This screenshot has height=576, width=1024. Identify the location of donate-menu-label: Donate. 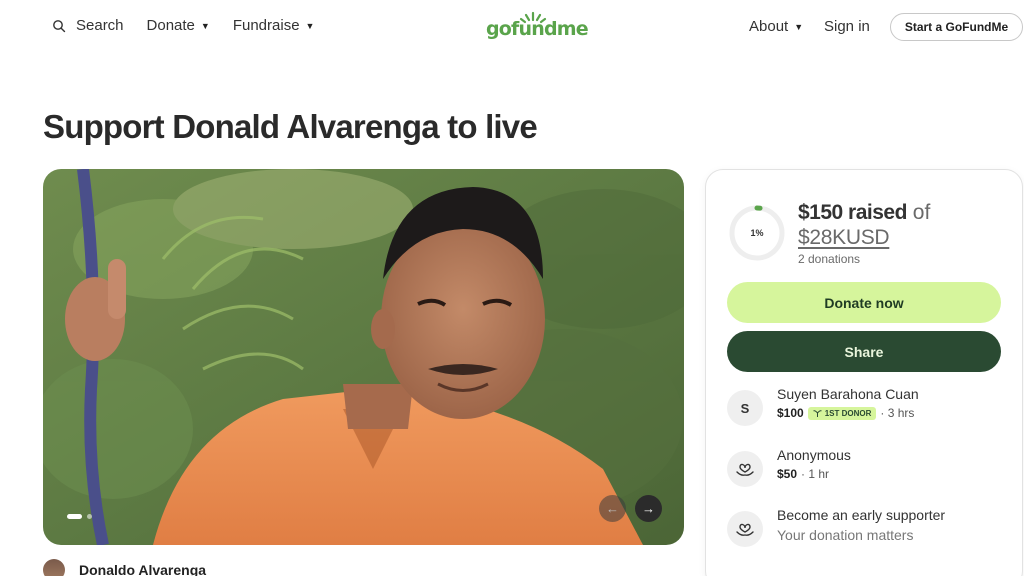
(170, 25).